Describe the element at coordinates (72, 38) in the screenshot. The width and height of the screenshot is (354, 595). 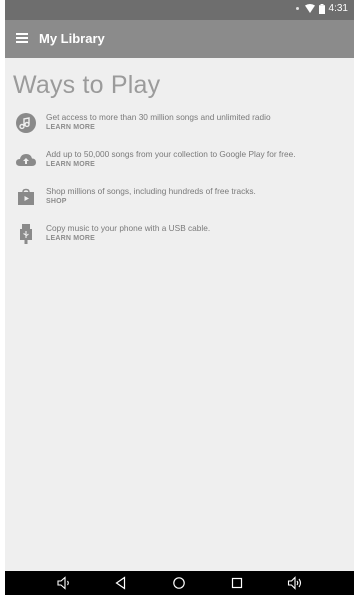
I see `app-title: My Library` at that location.